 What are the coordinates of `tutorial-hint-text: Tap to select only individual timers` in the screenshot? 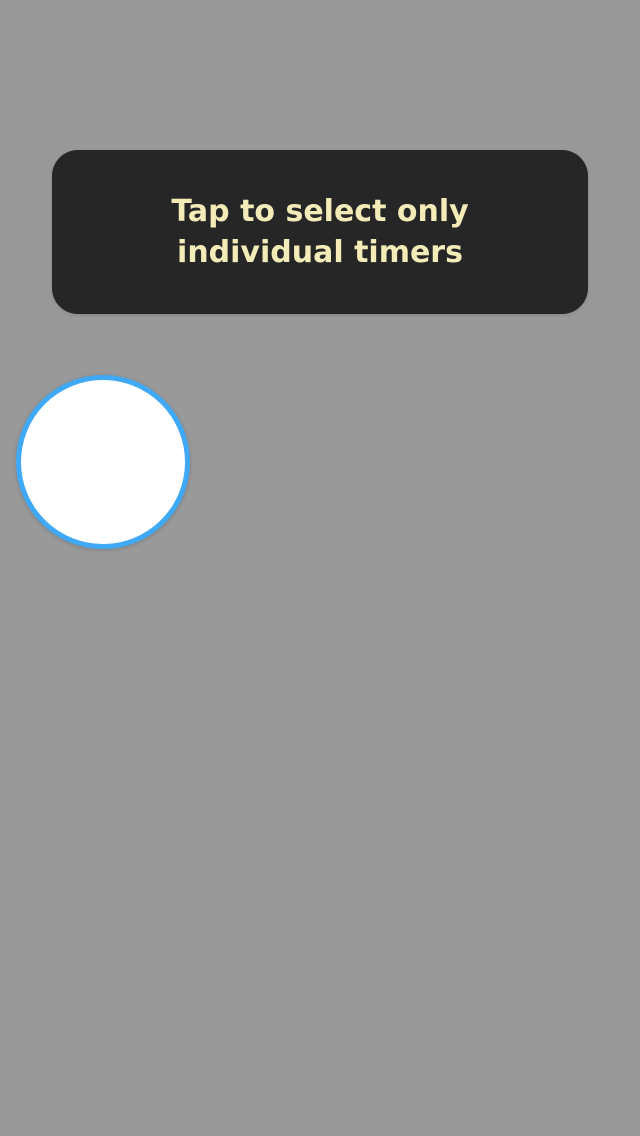 It's located at (320, 232).